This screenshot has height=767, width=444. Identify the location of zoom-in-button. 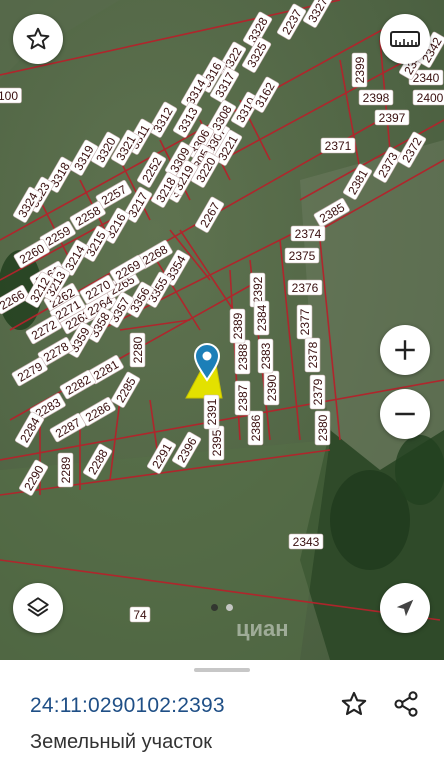
(405, 350).